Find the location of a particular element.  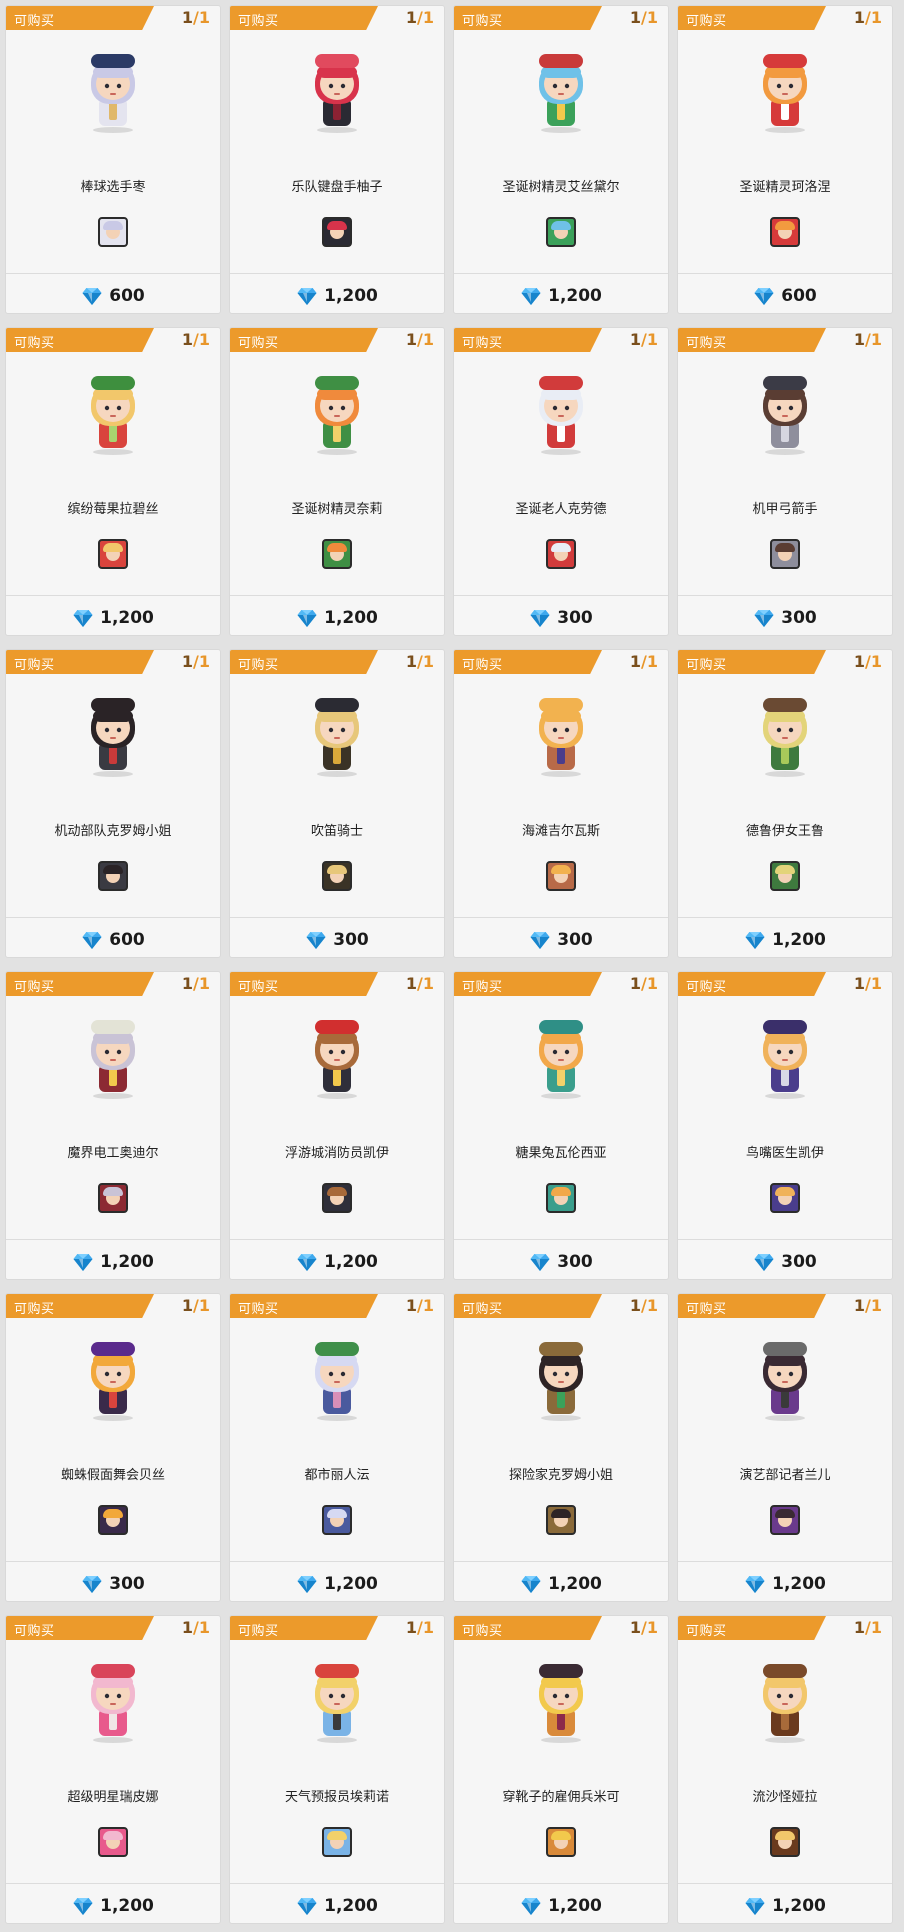

shop-item-card: 可购买 1/1 演艺部记者兰儿 1,200 is located at coordinates (785, 1447).